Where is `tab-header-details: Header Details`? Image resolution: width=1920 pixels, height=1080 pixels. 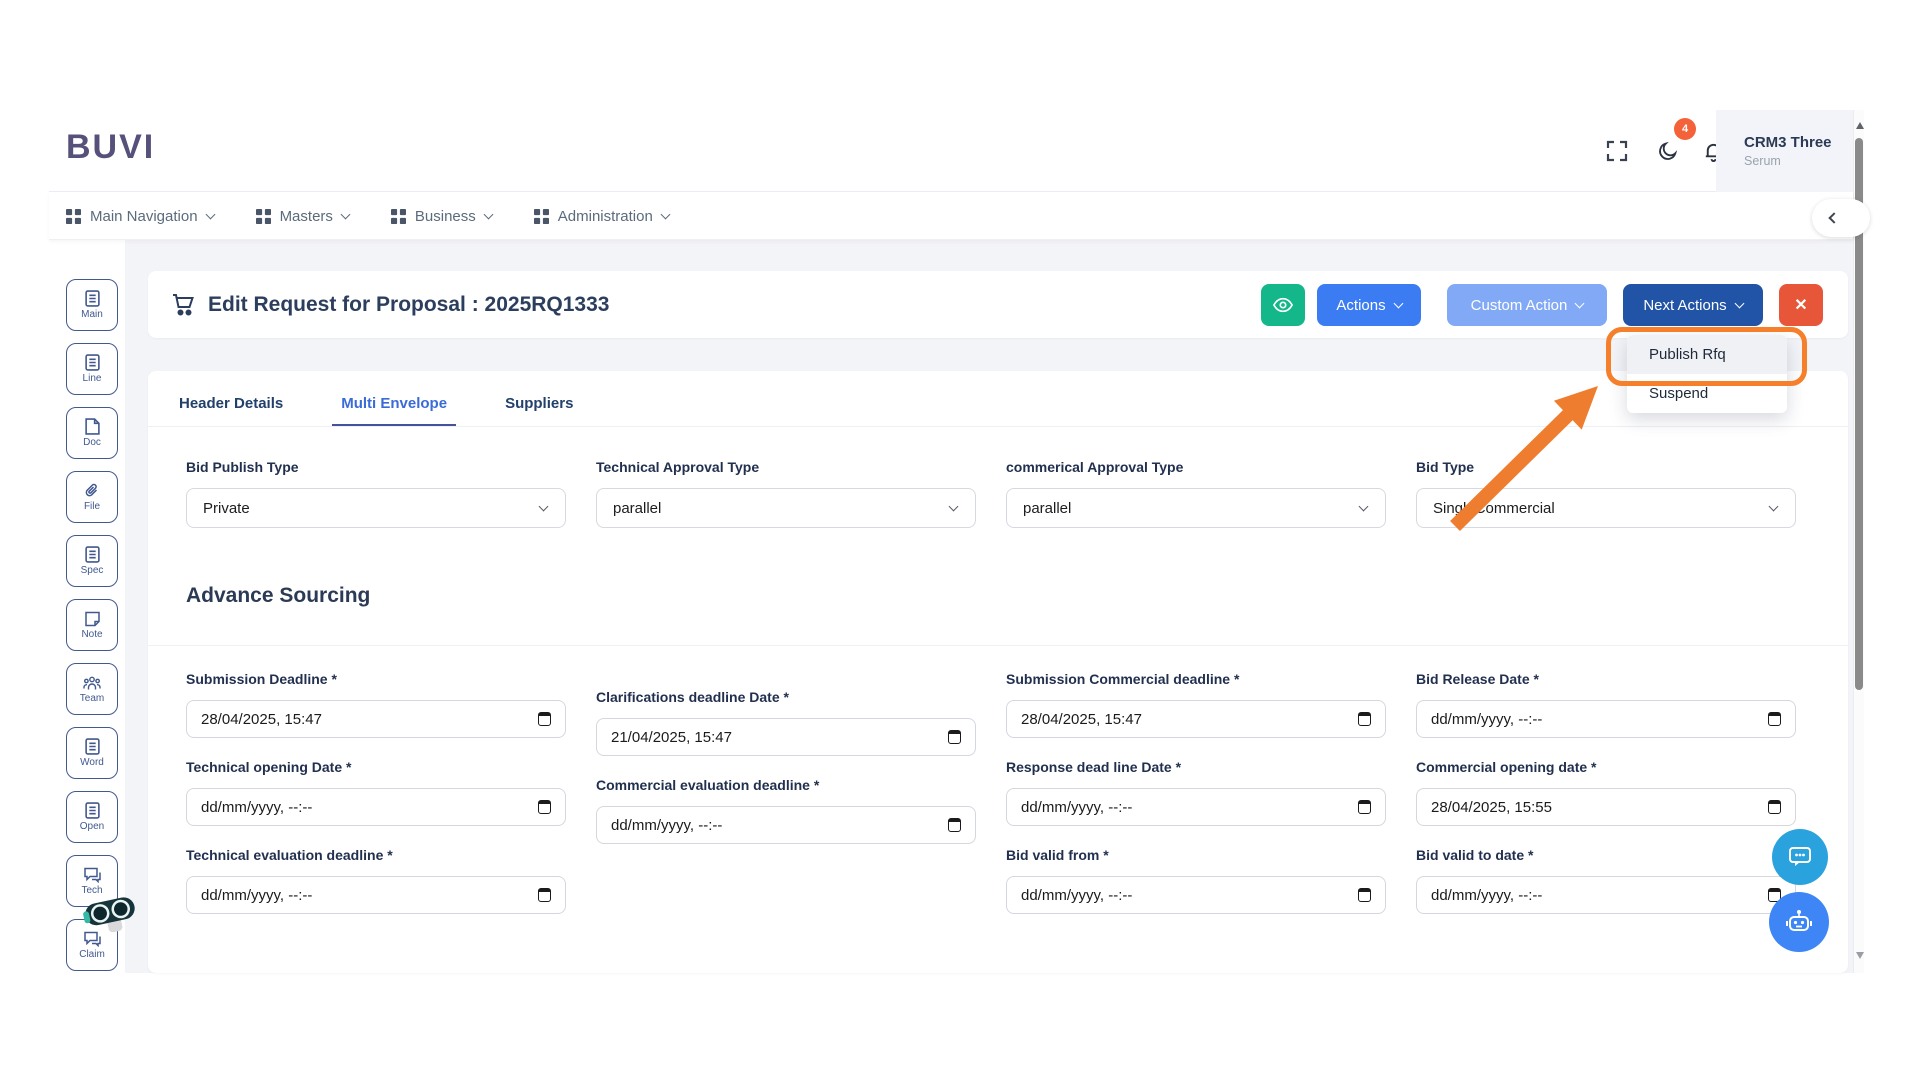
tab-header-details: Header Details is located at coordinates (231, 411).